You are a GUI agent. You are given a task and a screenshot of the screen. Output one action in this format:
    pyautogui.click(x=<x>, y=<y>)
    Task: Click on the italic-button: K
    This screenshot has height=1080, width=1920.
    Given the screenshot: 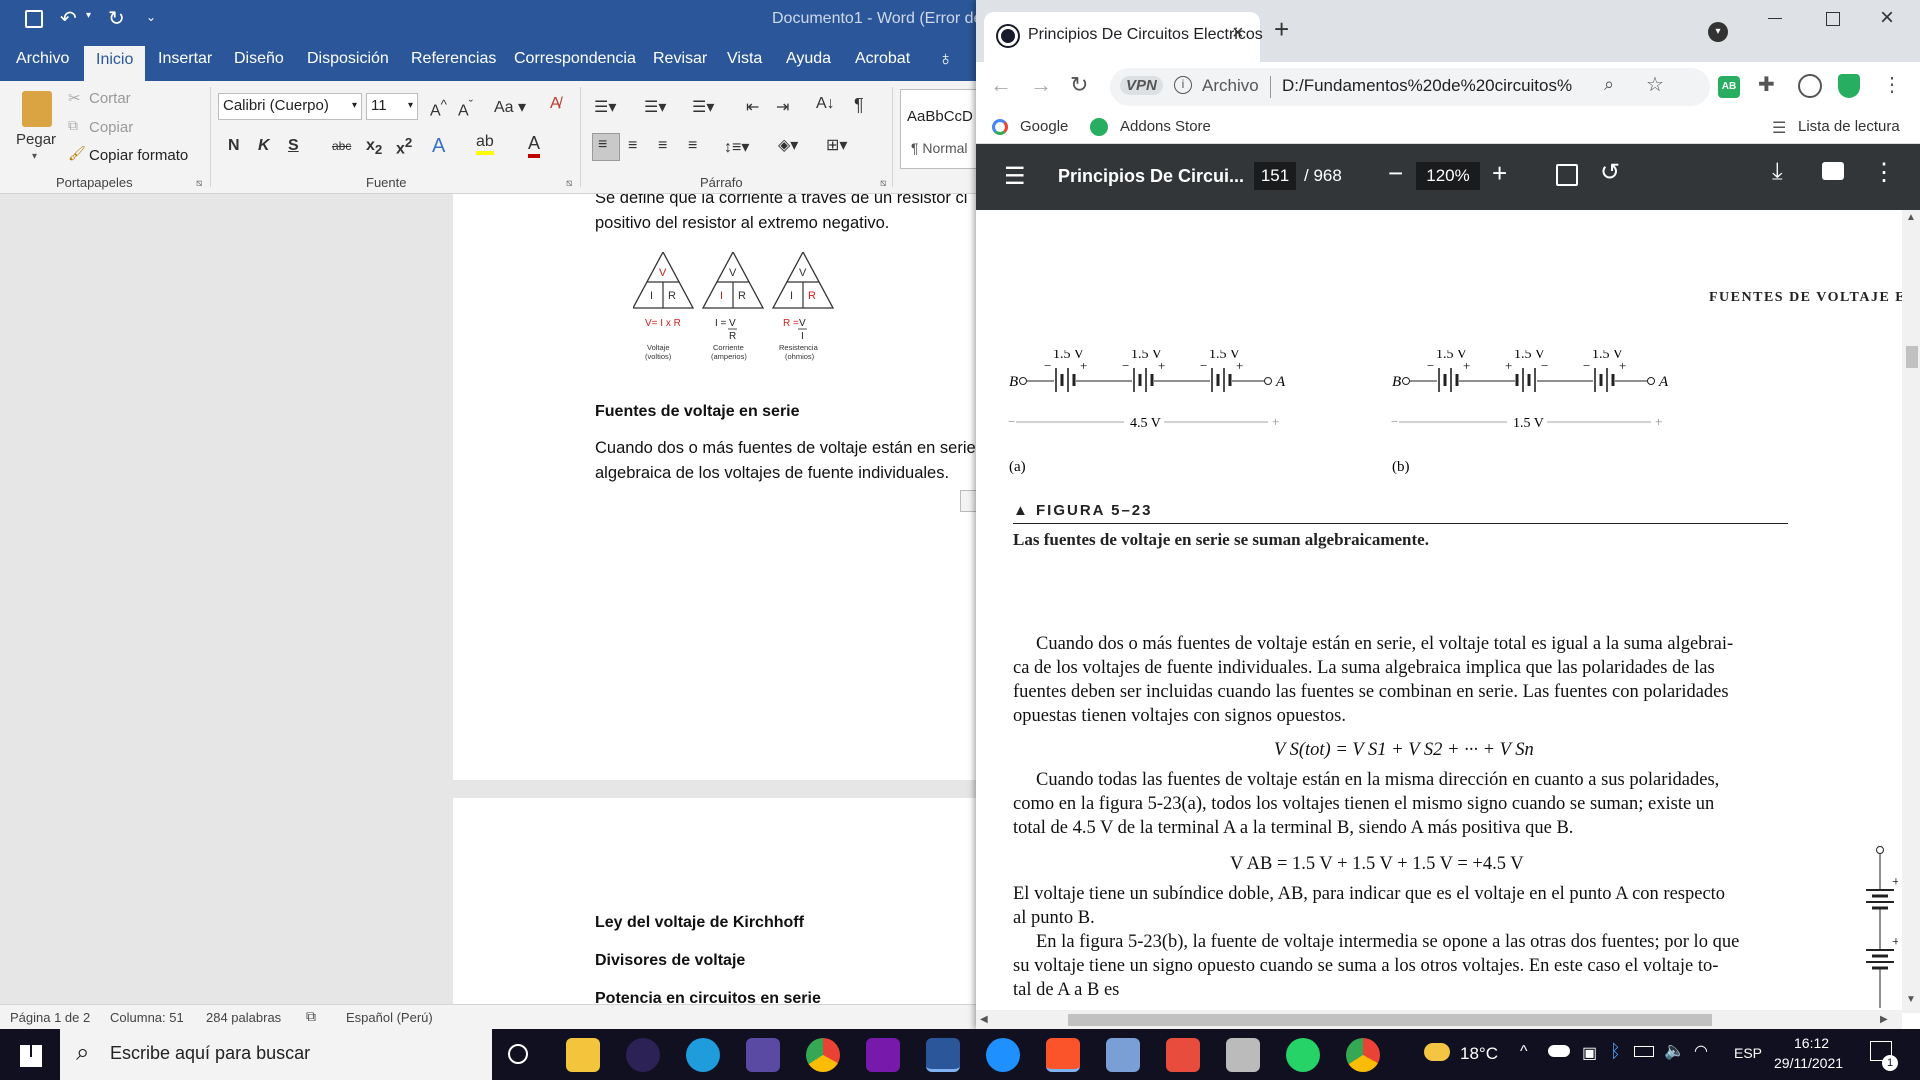 What is the action you would take?
    pyautogui.click(x=264, y=146)
    